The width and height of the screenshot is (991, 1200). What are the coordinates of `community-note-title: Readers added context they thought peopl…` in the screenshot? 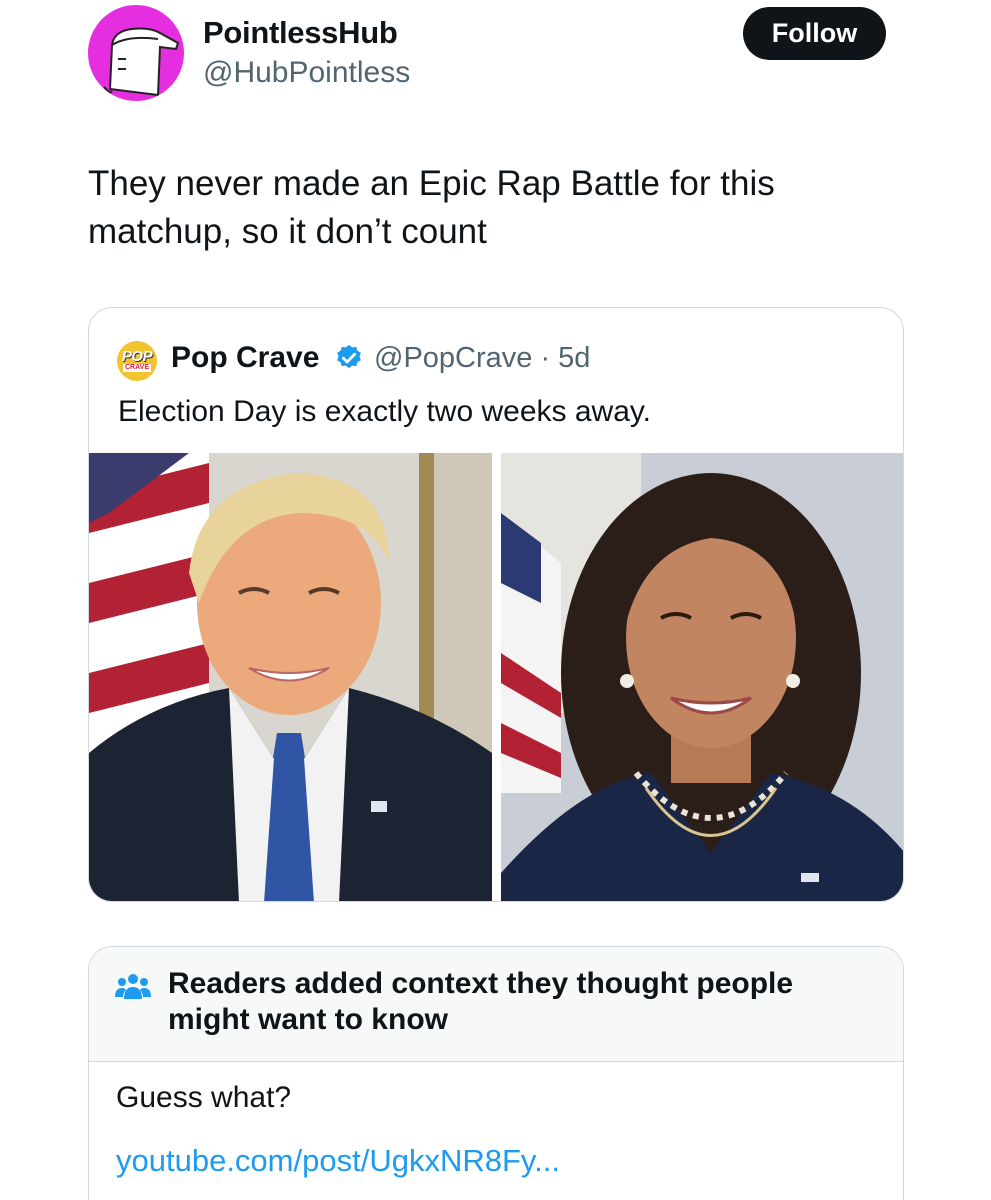 It's located at (481, 1001).